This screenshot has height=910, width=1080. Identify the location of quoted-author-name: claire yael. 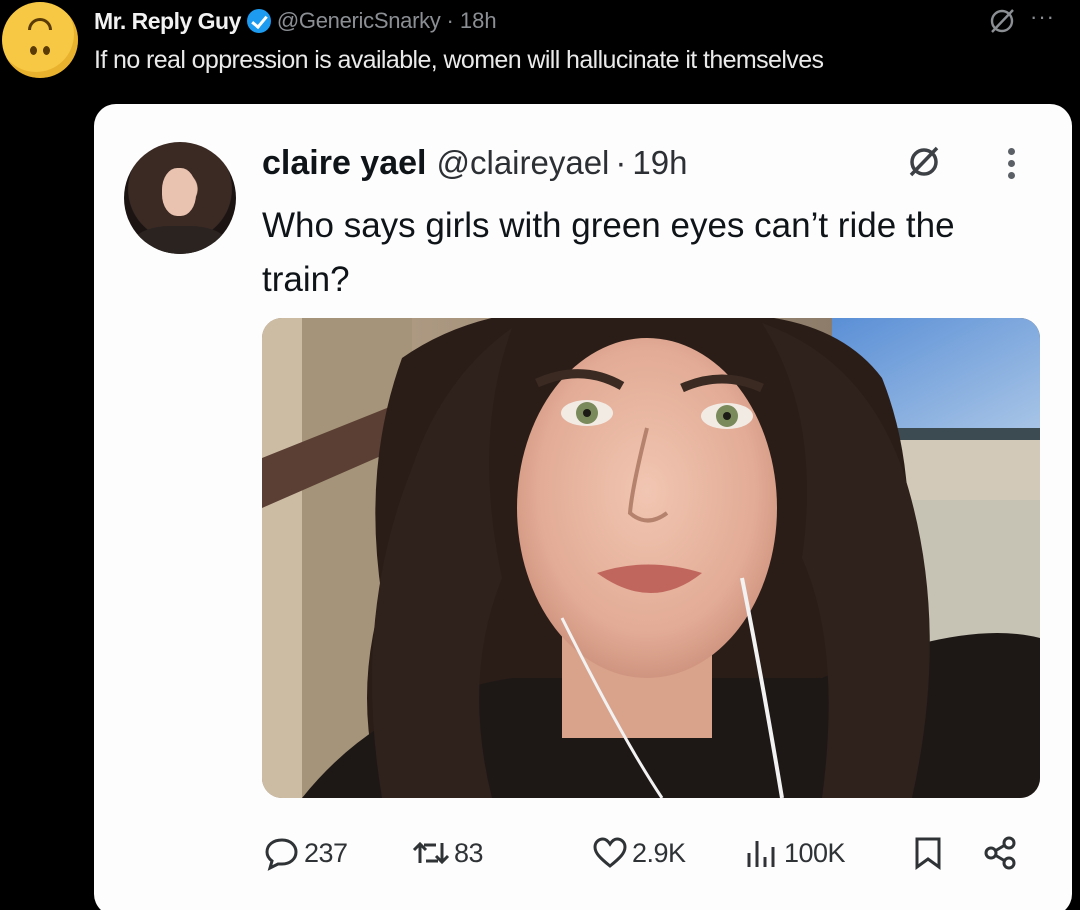
(344, 163).